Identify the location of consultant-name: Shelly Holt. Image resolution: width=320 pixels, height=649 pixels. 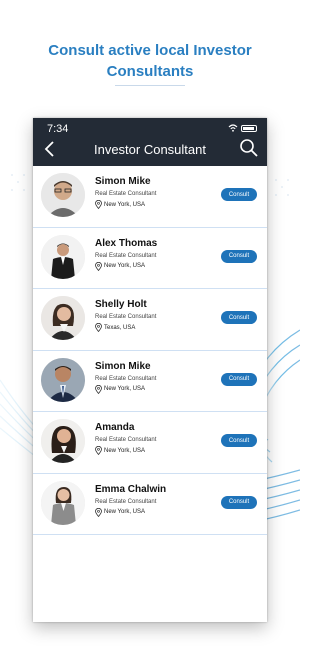
(121, 304).